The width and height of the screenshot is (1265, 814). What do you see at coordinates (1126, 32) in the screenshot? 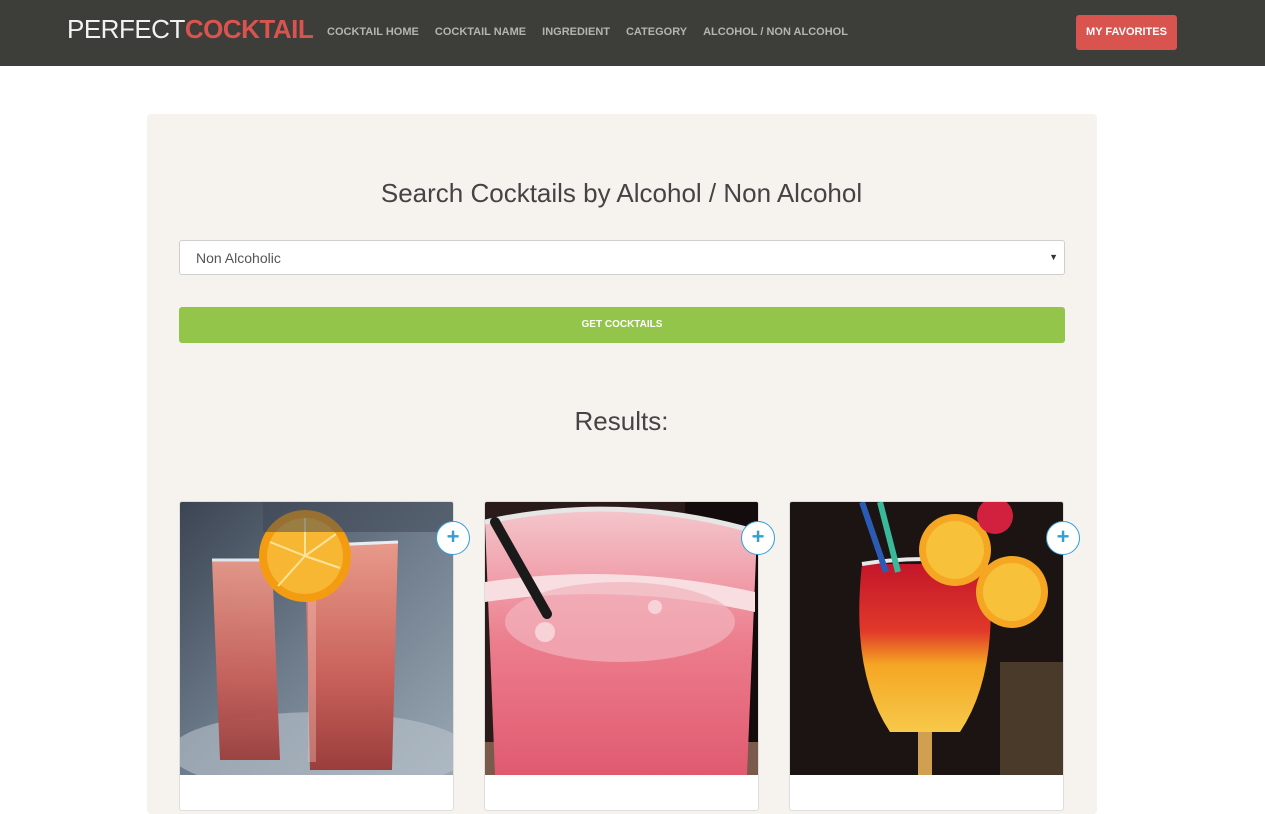
I see `my-favorites-button: MY FAVORITES` at bounding box center [1126, 32].